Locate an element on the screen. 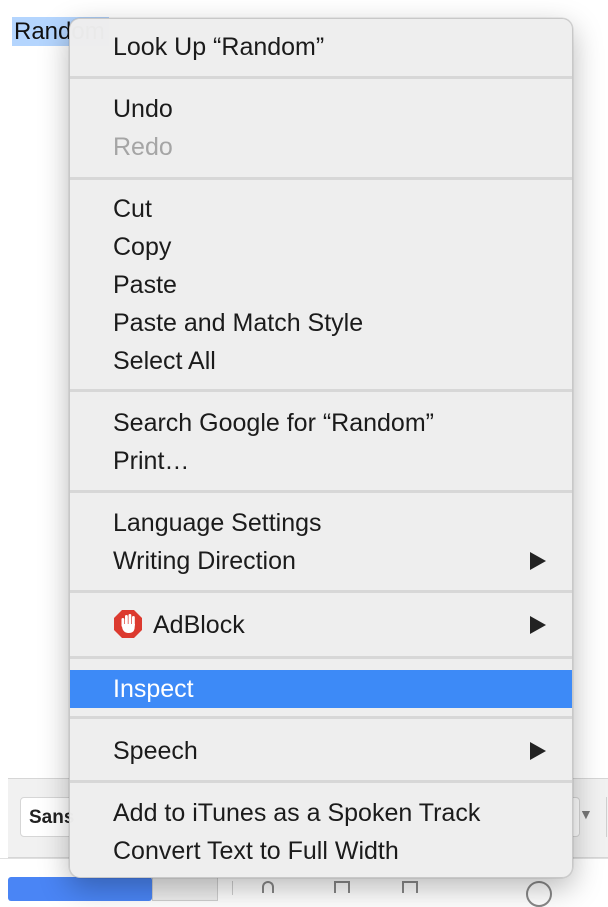 The height and width of the screenshot is (907, 608). formatting-button is located at coordinates (185, 889).